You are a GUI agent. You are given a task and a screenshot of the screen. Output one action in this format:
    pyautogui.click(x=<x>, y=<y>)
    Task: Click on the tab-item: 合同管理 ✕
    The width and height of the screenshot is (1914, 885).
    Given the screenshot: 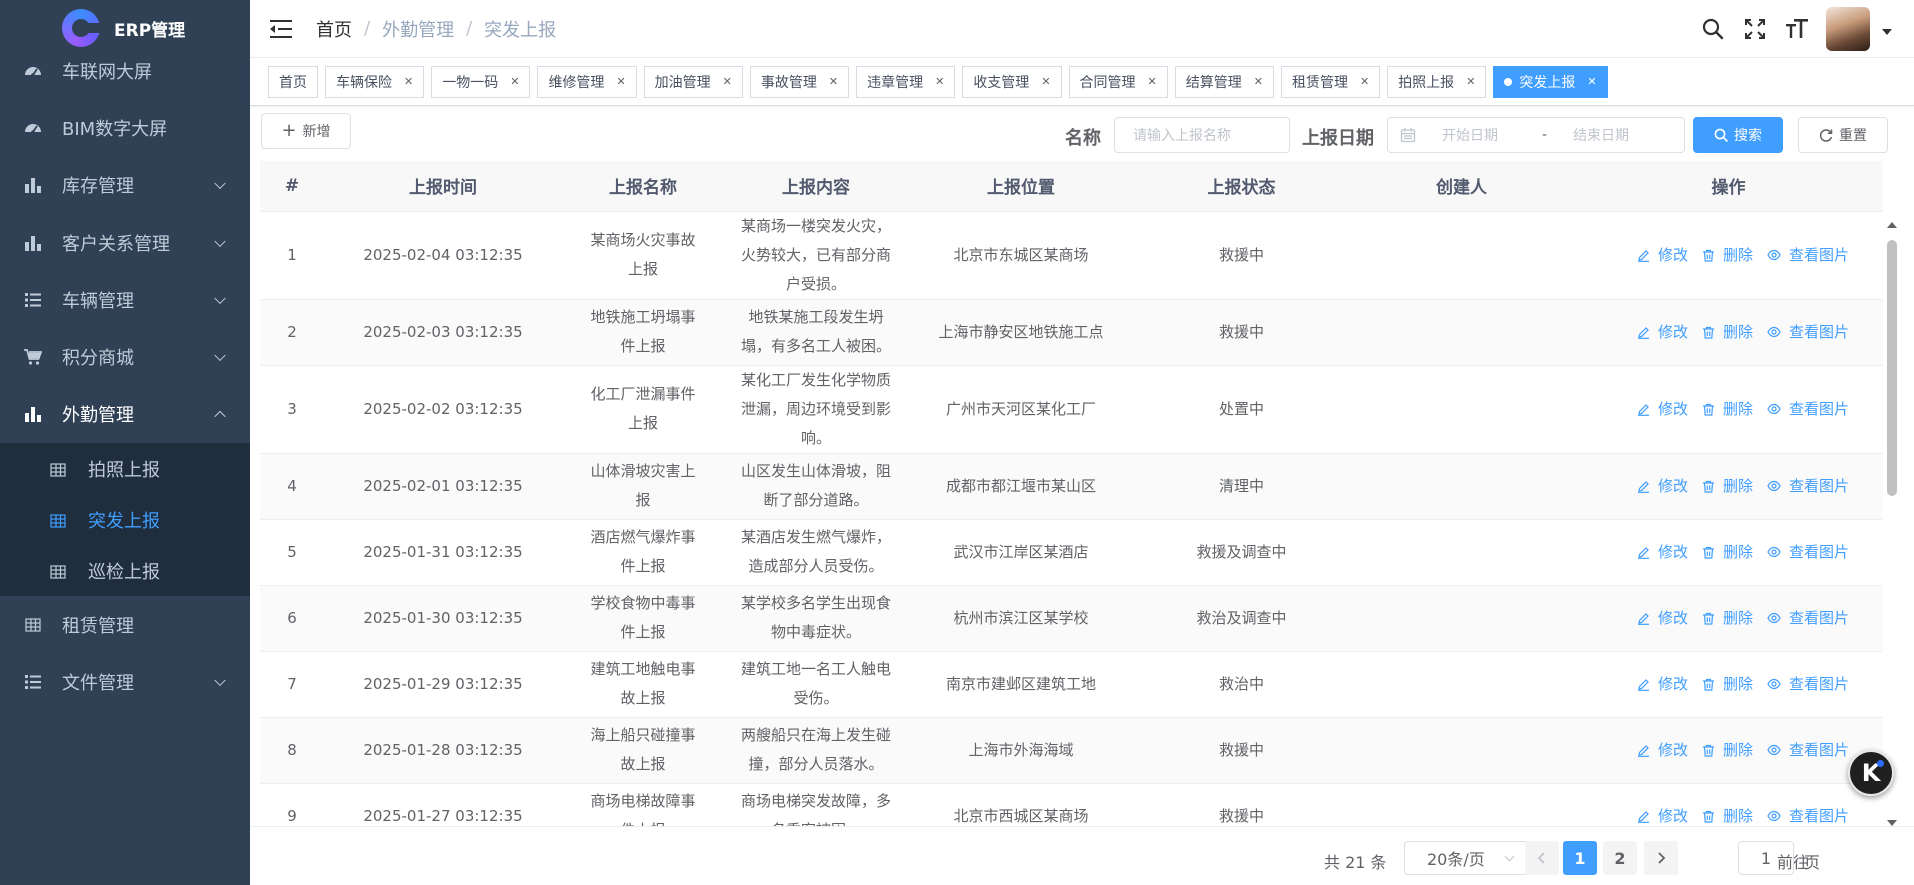 What is the action you would take?
    pyautogui.click(x=1118, y=81)
    